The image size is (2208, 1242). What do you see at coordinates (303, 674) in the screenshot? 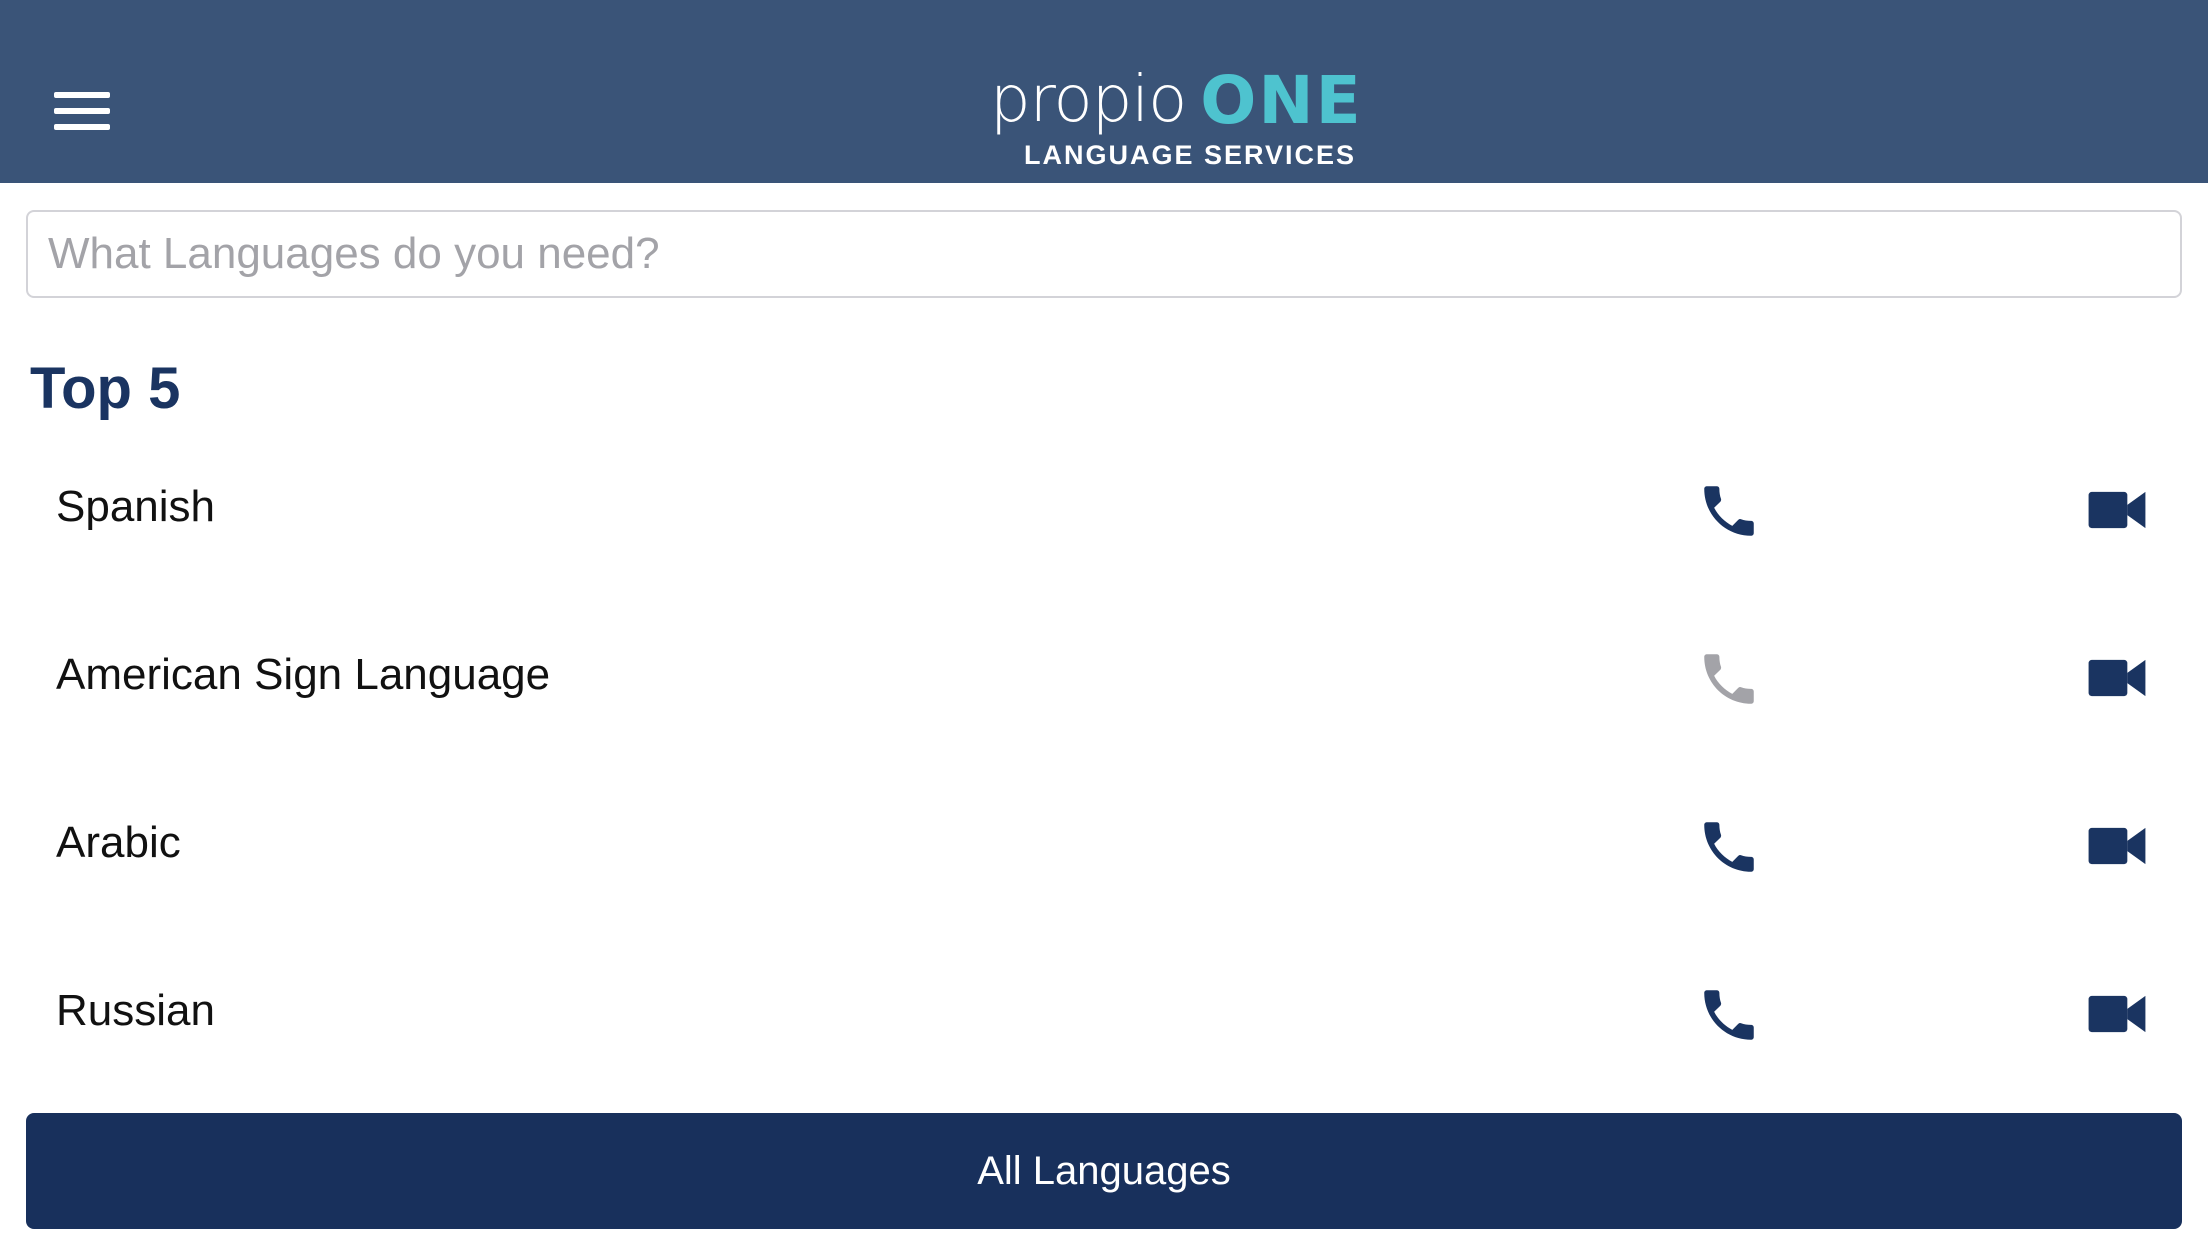
I see `language-label: American Sign Language` at bounding box center [303, 674].